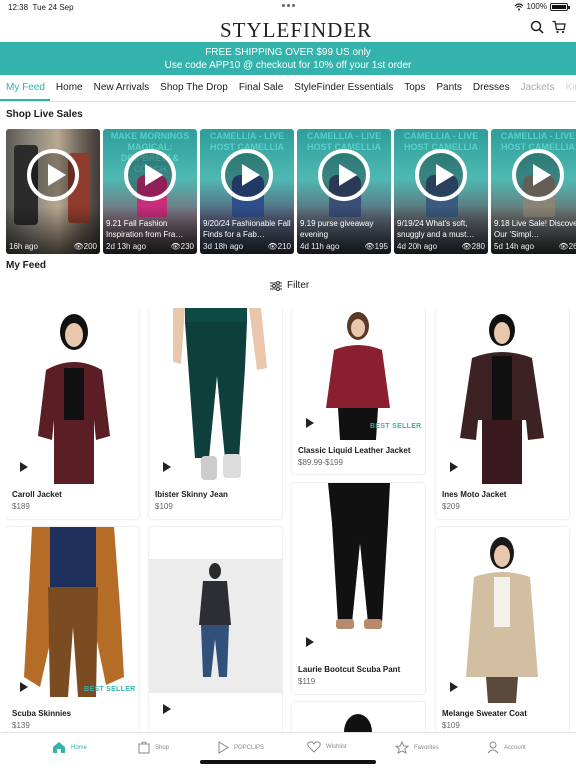 The height and width of the screenshot is (768, 576). I want to click on tab-home-bottom: Home, so click(69, 747).